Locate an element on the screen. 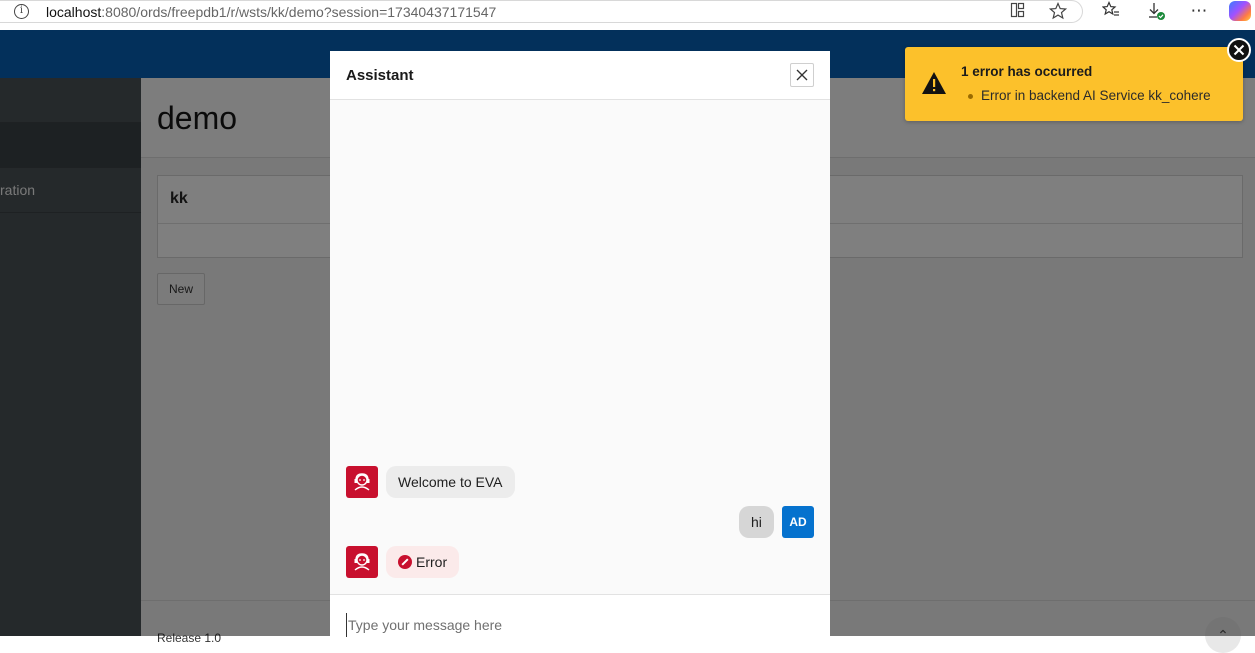 The height and width of the screenshot is (653, 1255). more-menu-icon: ⋯ is located at coordinates (1199, 11).